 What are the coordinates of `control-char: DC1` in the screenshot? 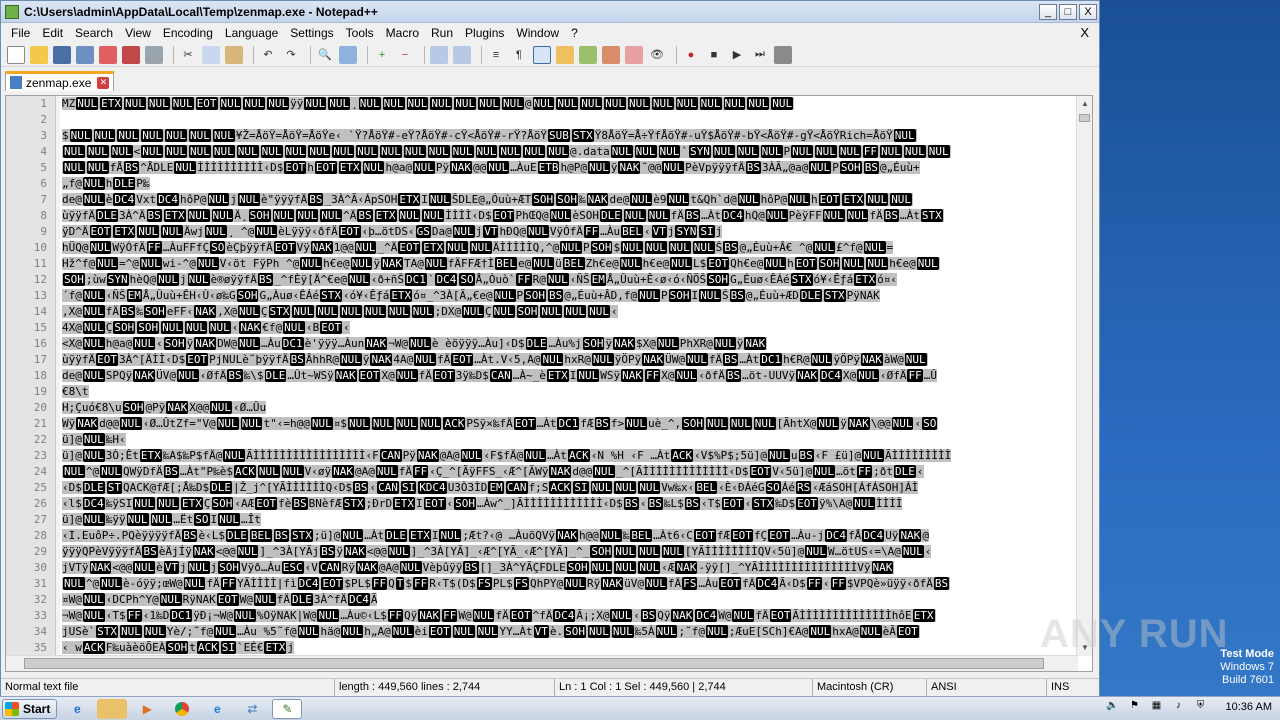 It's located at (292, 343).